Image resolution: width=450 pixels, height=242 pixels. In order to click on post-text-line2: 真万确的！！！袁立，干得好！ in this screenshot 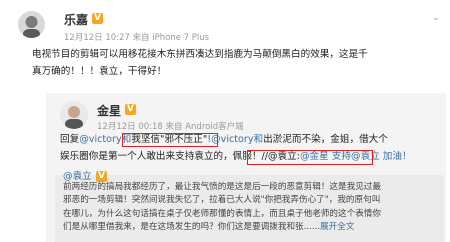, I will do `click(99, 71)`.